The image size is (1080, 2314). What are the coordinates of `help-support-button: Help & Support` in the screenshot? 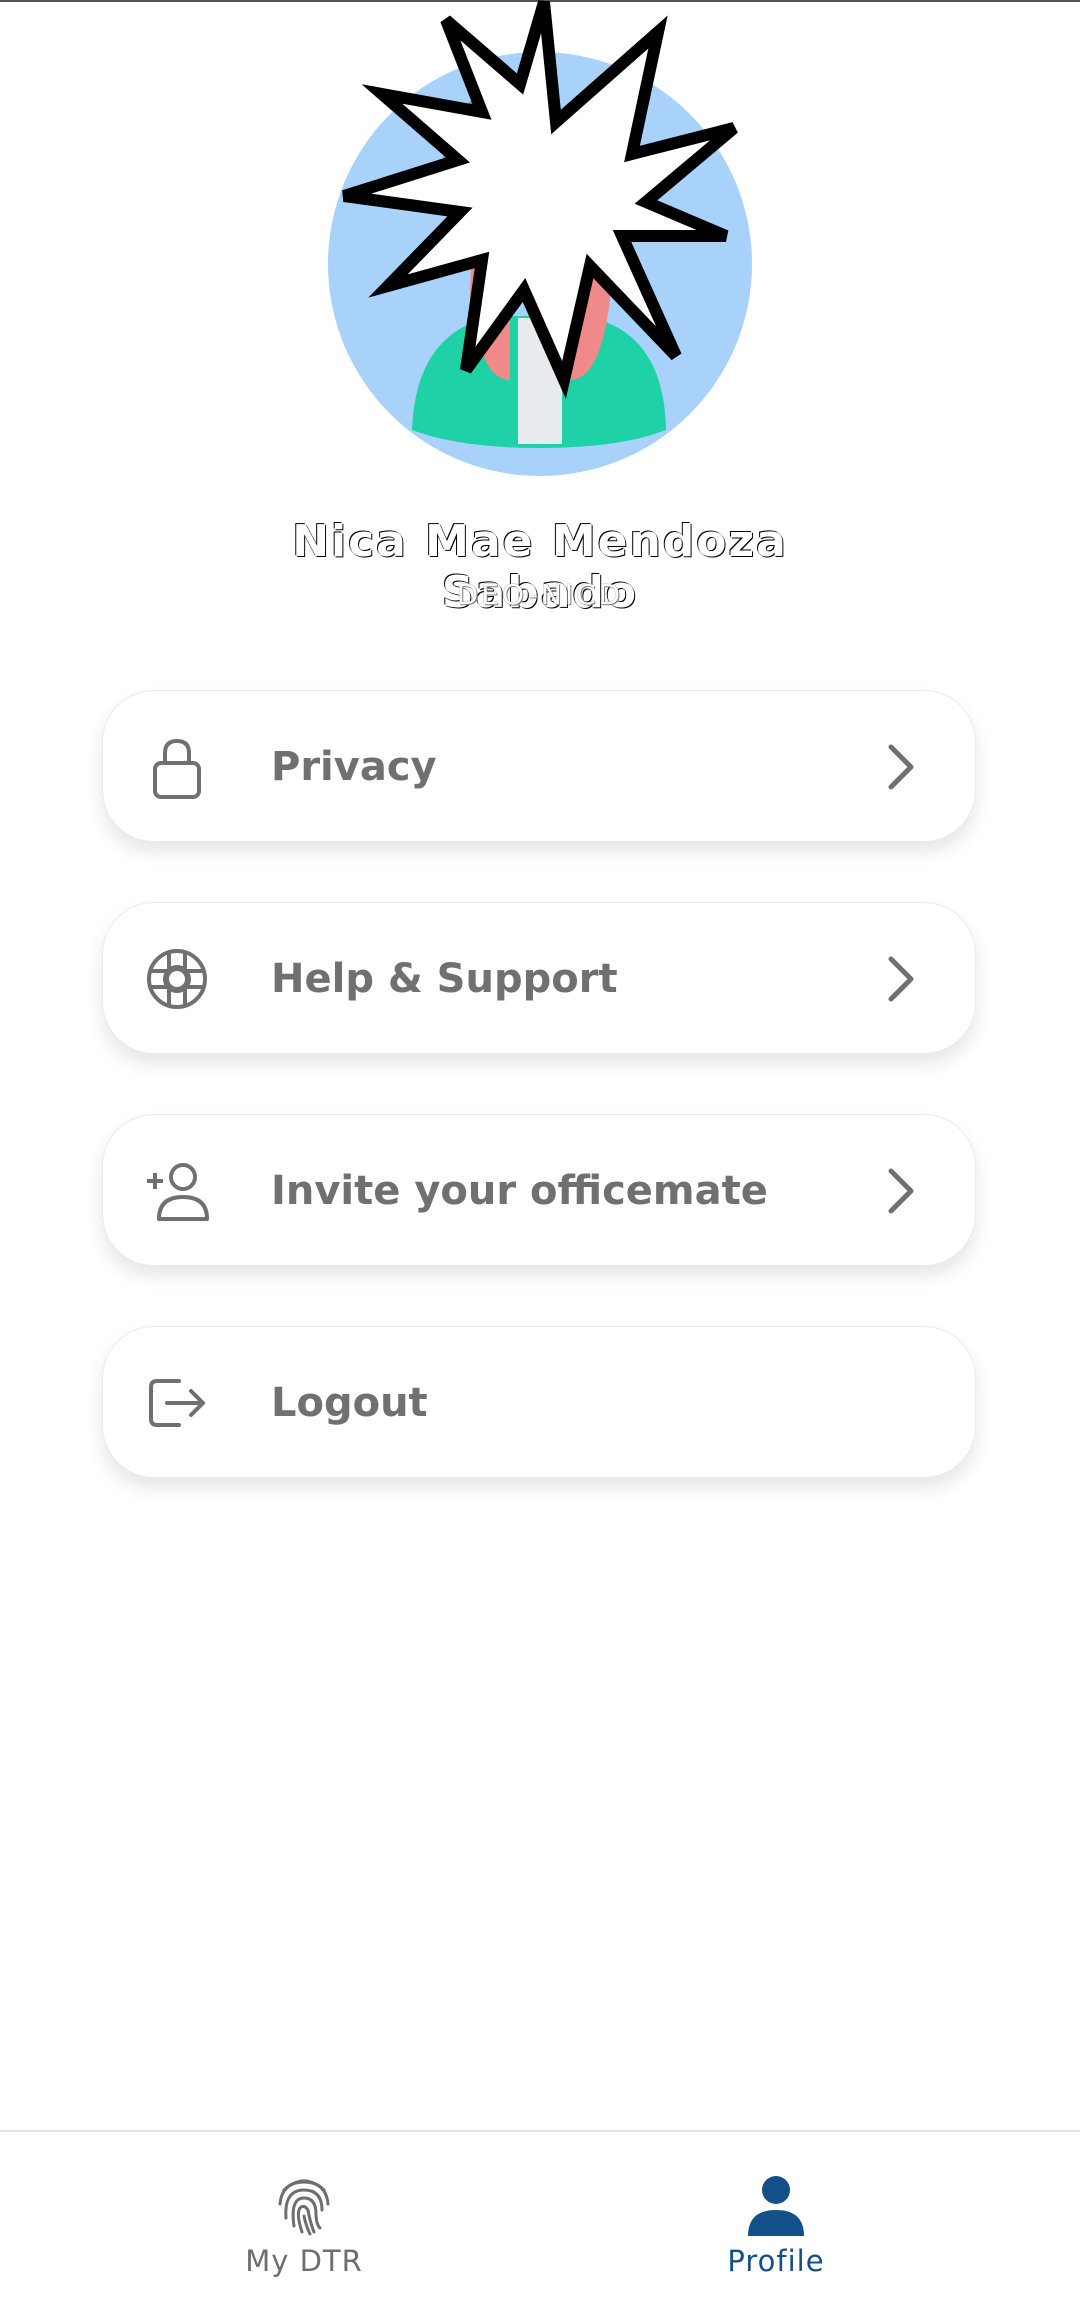 It's located at (539, 978).